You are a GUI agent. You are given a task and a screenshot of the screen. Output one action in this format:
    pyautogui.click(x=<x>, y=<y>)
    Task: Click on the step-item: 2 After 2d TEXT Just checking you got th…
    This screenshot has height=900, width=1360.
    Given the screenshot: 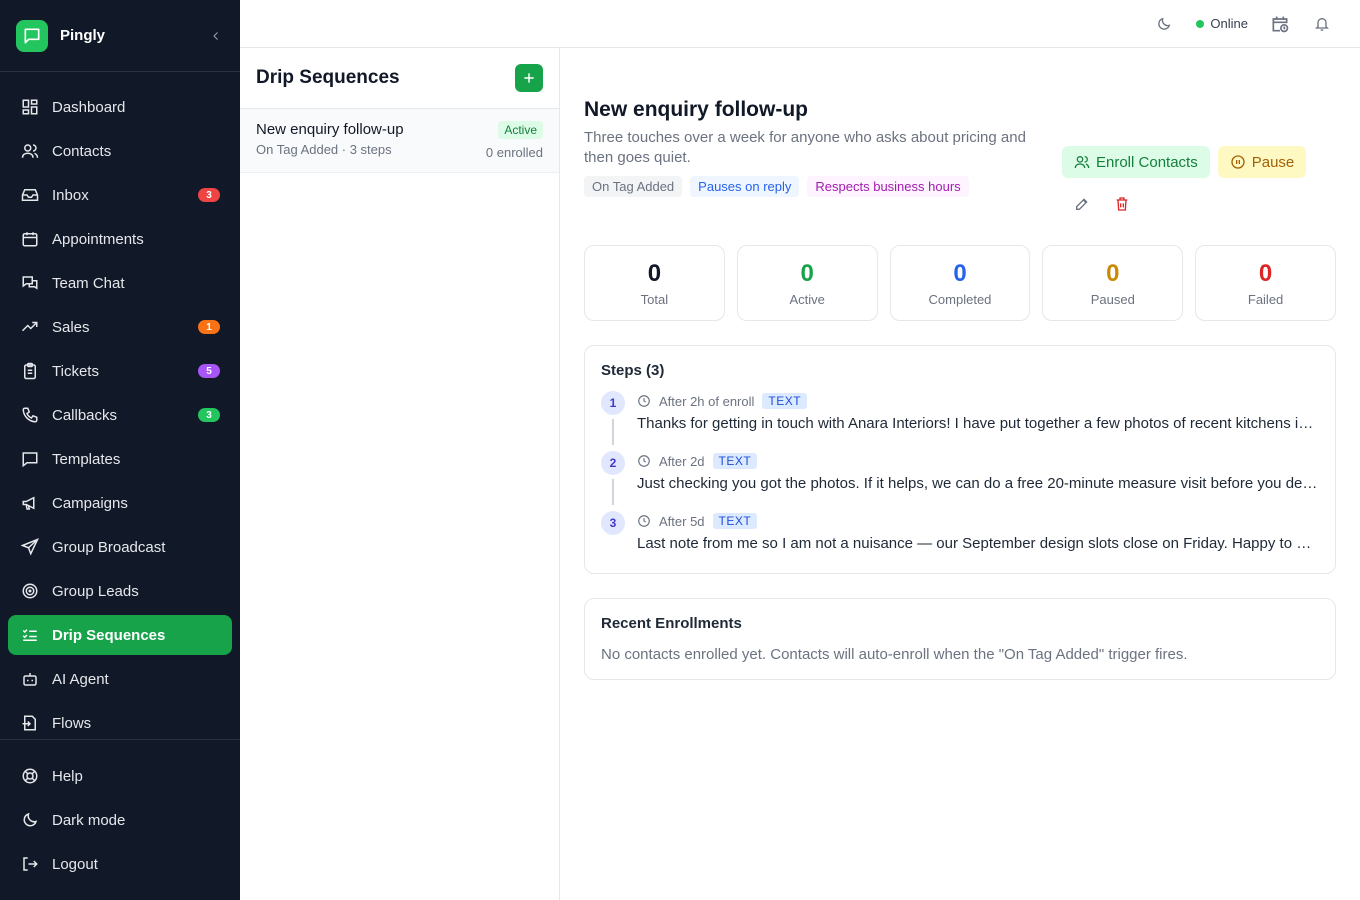 What is the action you would take?
    pyautogui.click(x=960, y=481)
    